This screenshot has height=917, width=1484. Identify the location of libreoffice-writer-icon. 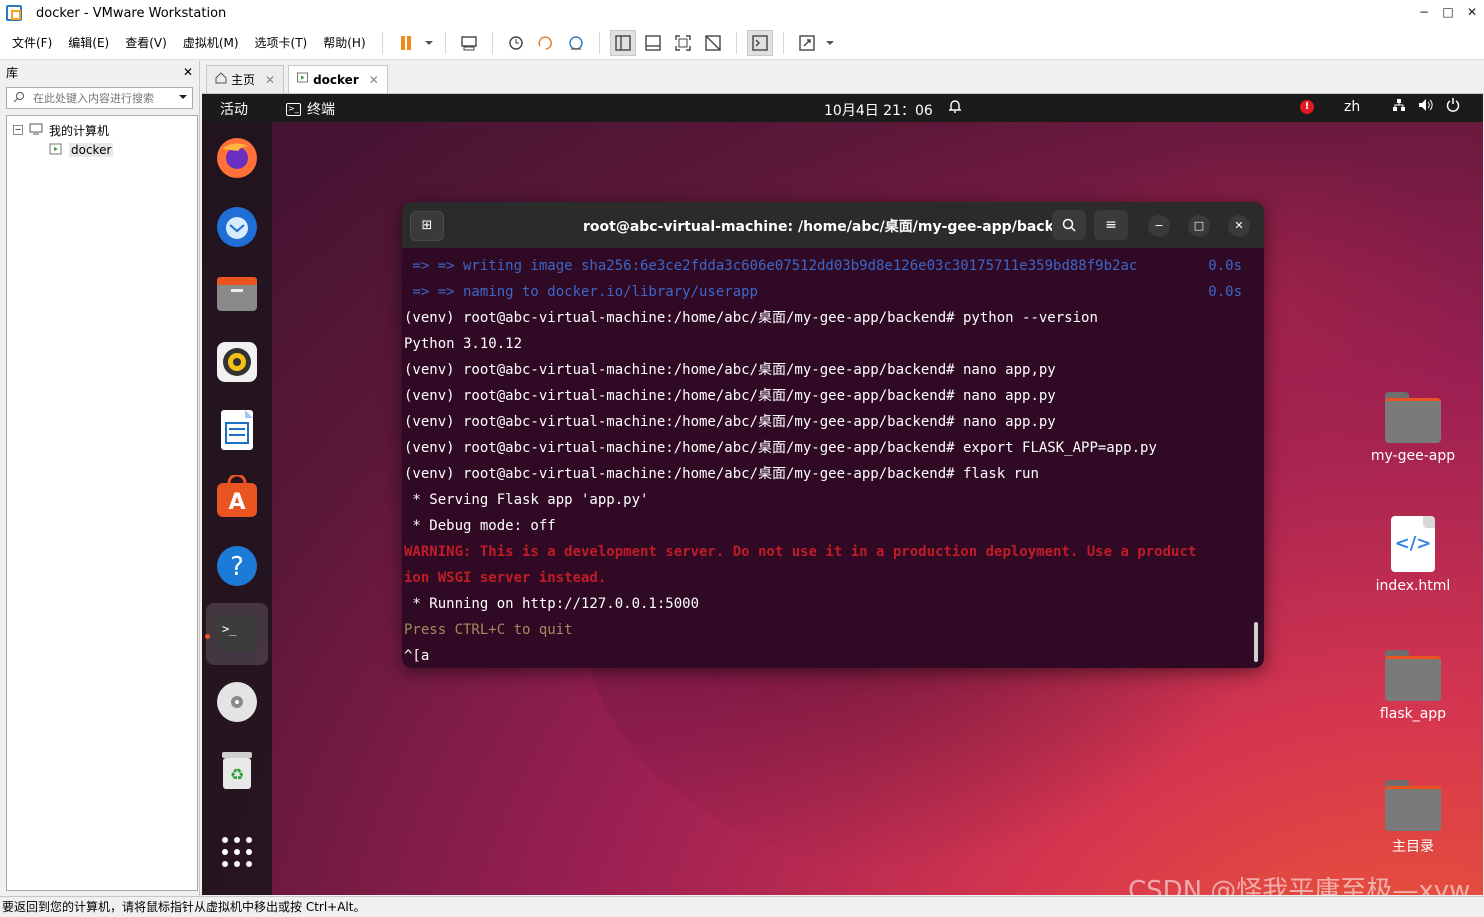
(237, 430).